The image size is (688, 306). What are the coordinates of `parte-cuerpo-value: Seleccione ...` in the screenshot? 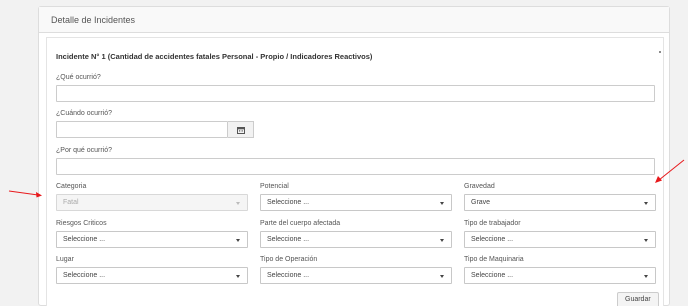 It's located at (288, 239).